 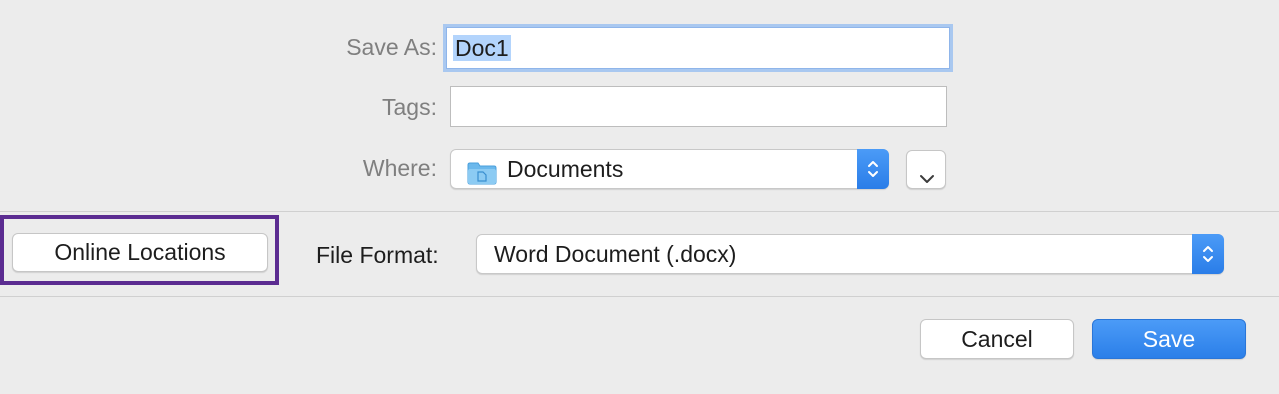 I want to click on divider-top, so click(x=639, y=211).